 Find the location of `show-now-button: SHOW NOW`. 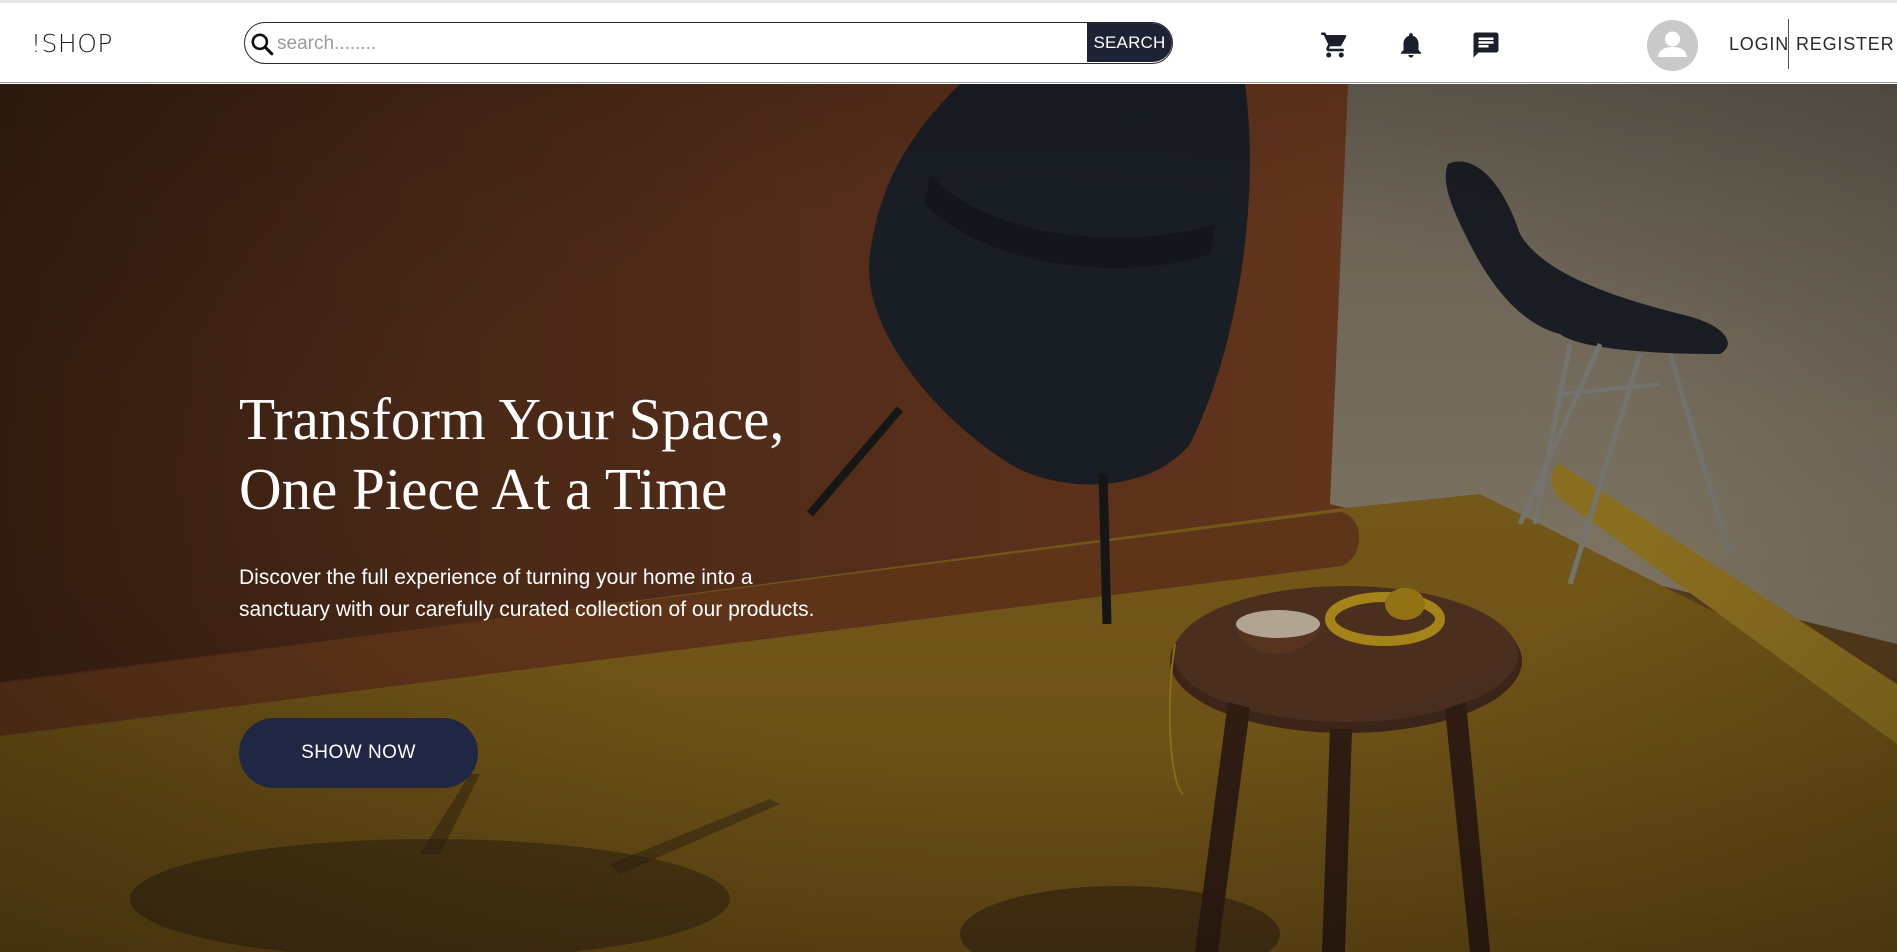

show-now-button: SHOW NOW is located at coordinates (358, 753).